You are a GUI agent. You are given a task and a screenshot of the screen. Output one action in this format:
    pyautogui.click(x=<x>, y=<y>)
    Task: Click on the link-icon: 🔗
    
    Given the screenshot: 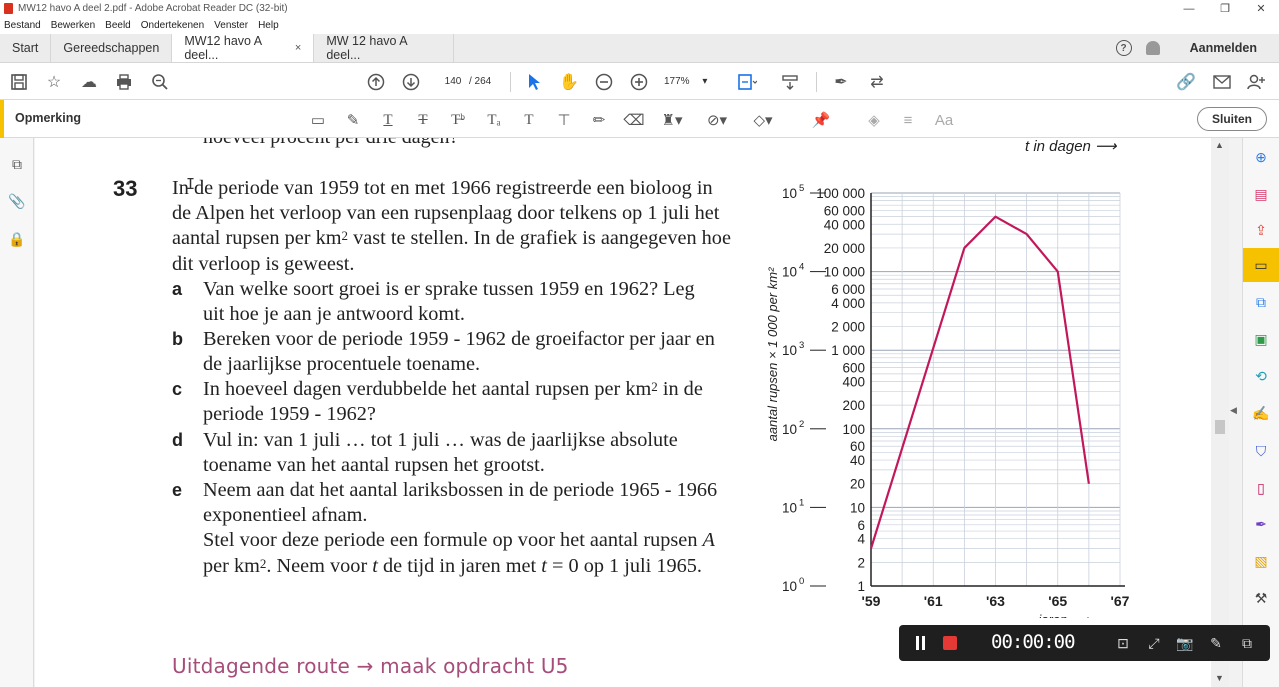 What is the action you would take?
    pyautogui.click(x=1186, y=82)
    